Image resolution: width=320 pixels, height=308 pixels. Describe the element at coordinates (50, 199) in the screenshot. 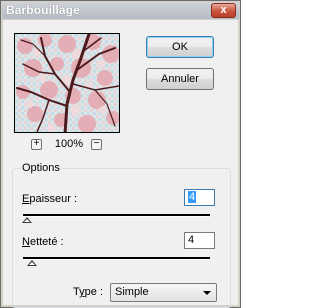

I see `thickness-label: Epaisseur :` at that location.